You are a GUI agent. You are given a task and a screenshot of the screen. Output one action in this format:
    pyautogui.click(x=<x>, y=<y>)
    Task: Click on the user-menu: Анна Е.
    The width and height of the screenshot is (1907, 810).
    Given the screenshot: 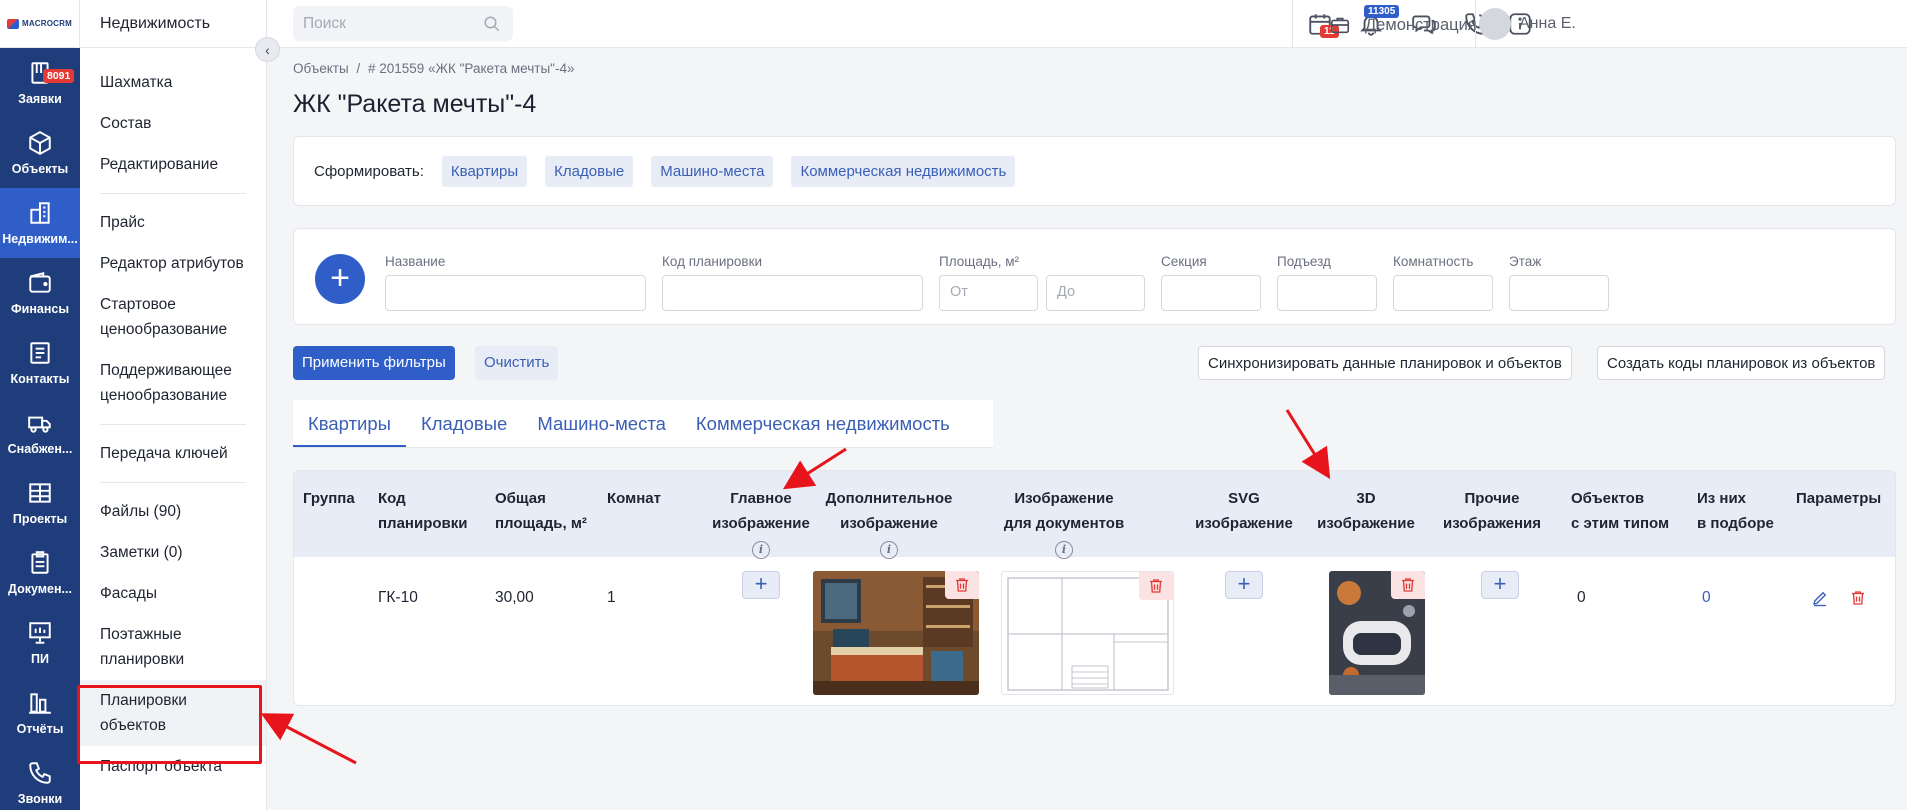 What is the action you would take?
    pyautogui.click(x=1527, y=24)
    